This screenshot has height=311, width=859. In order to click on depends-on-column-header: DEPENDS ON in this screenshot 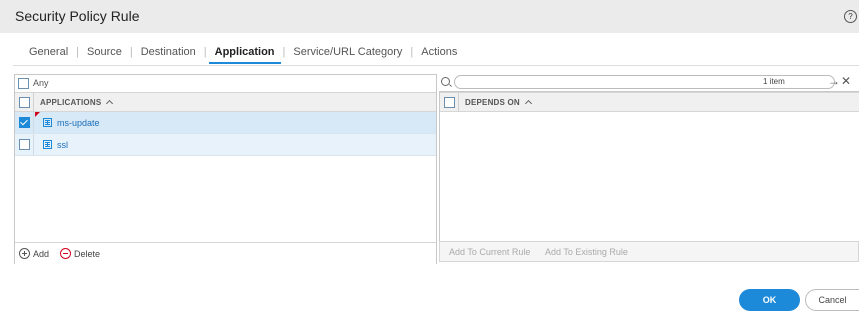, I will do `click(498, 103)`.